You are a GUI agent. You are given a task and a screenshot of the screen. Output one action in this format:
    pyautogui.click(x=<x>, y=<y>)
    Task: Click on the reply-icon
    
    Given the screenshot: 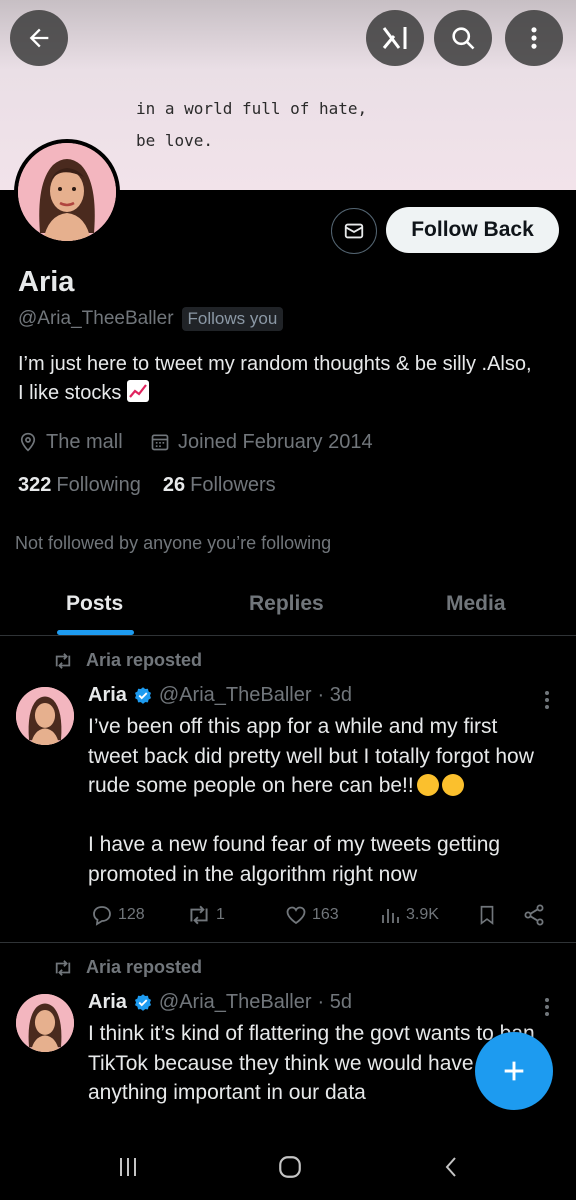 What is the action you would take?
    pyautogui.click(x=102, y=916)
    